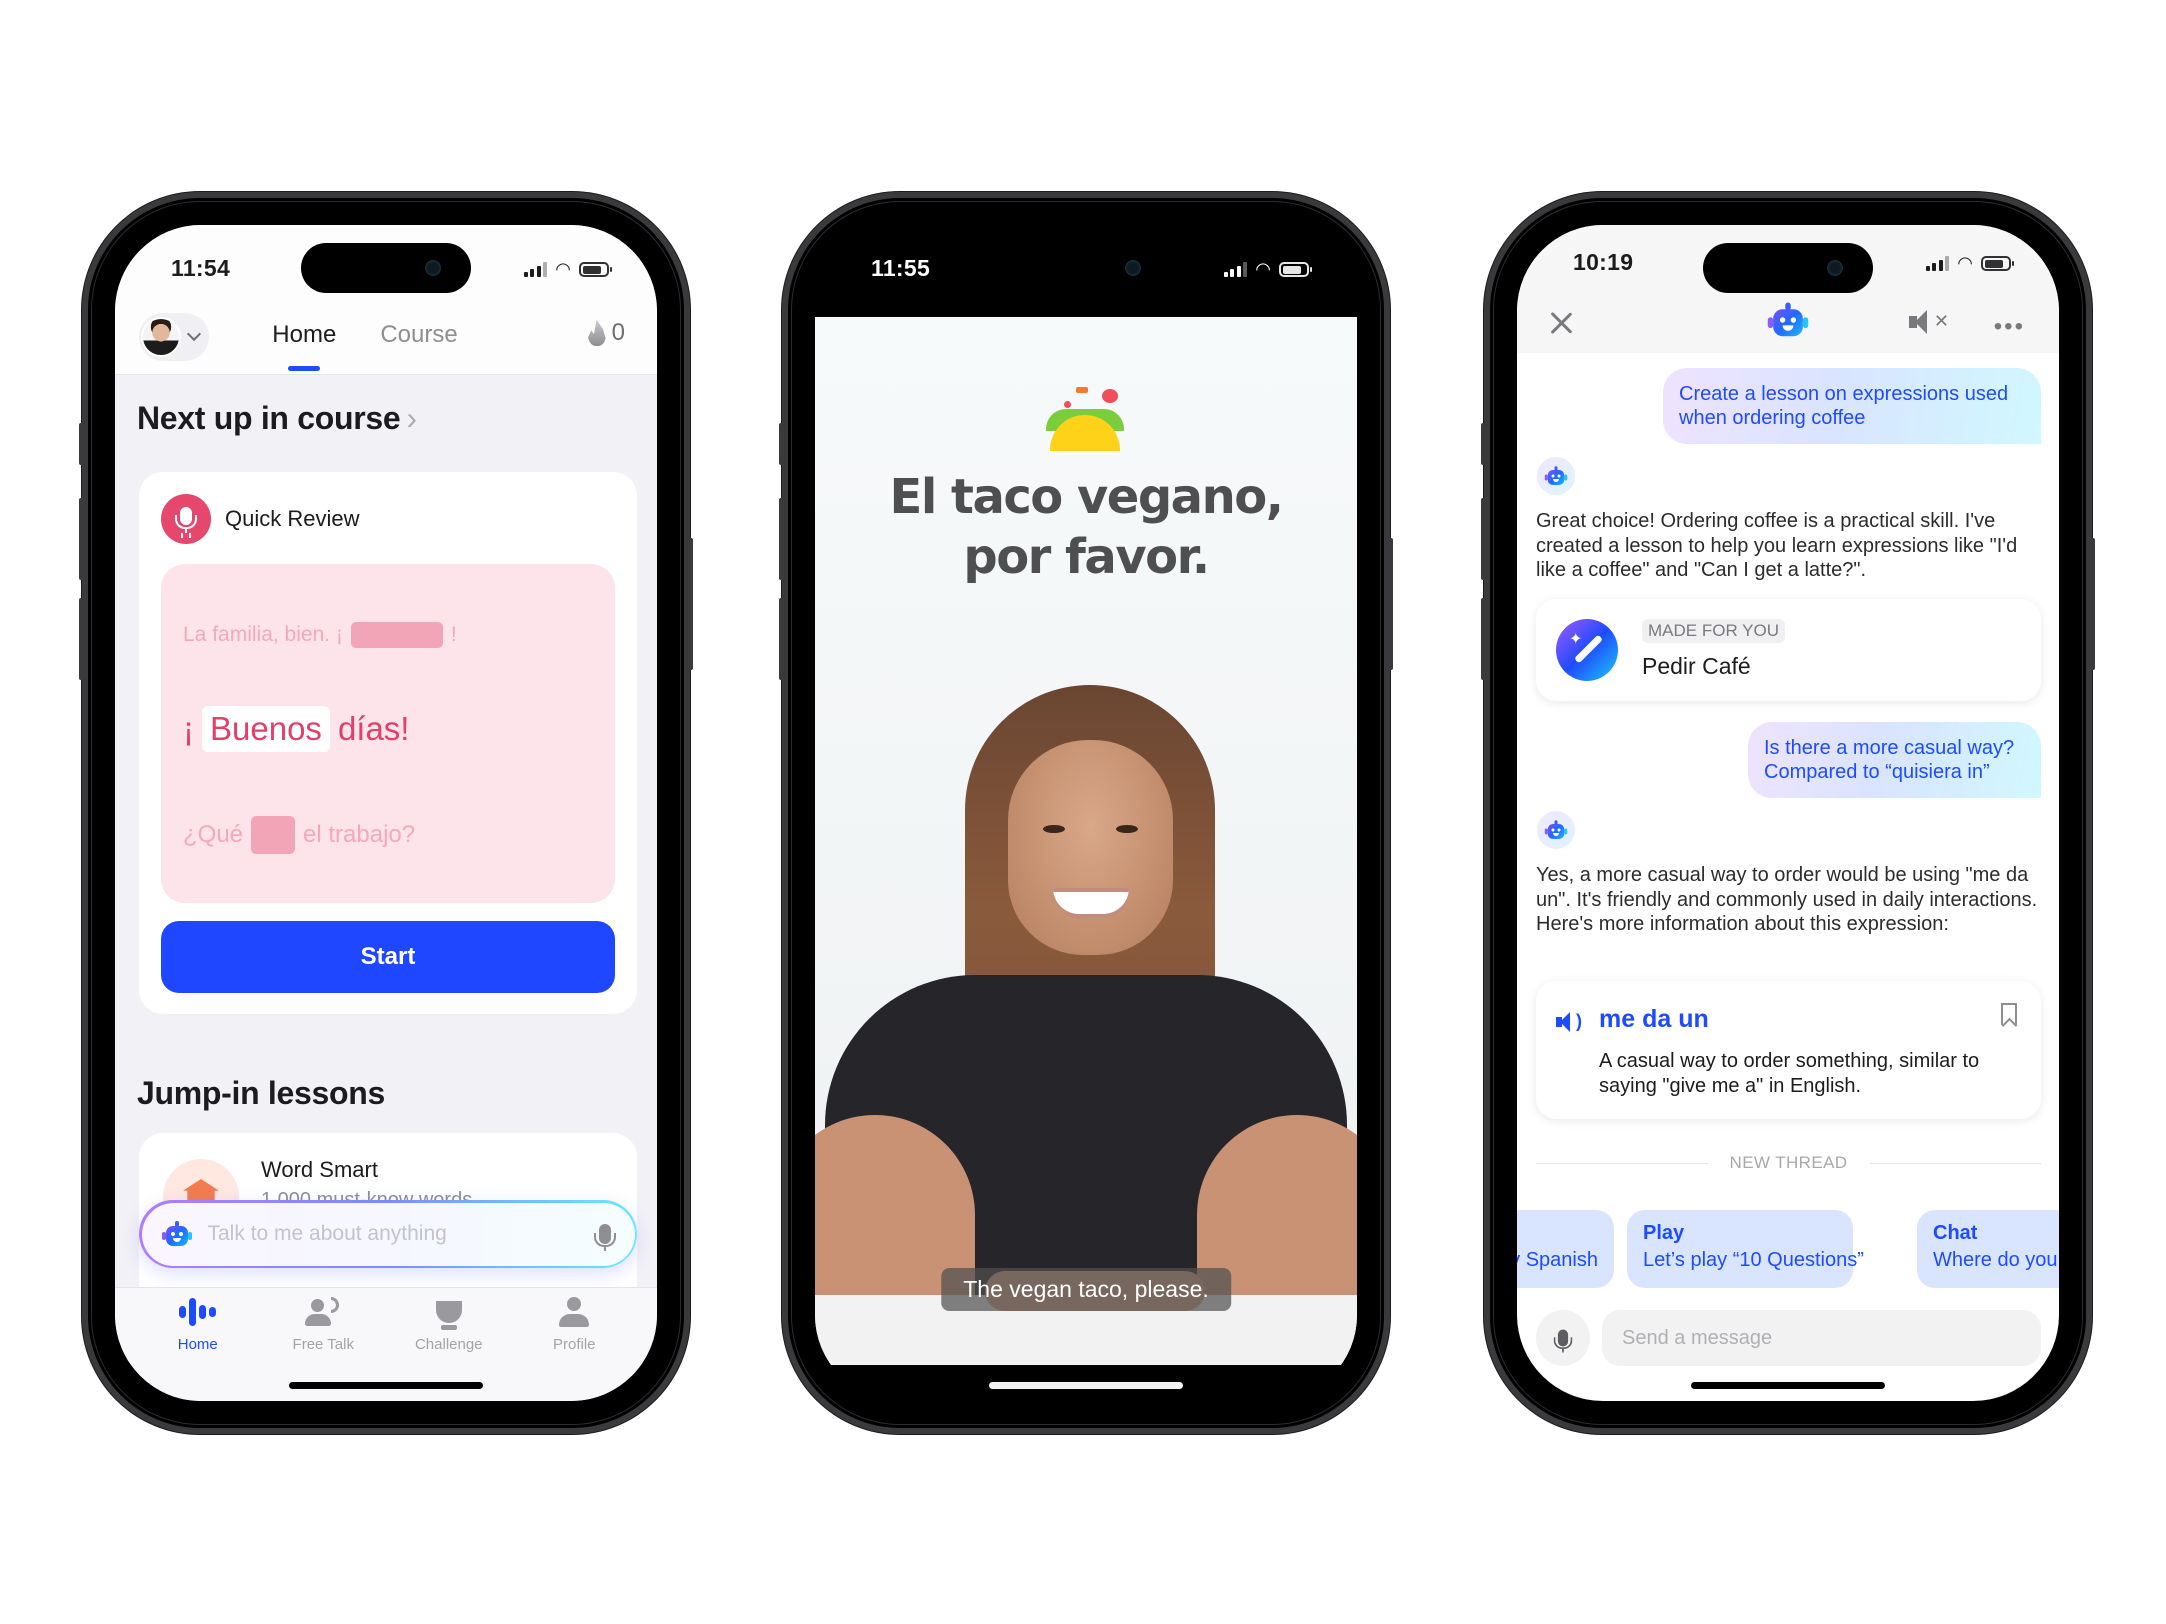 The width and height of the screenshot is (2166, 1624). I want to click on phrase-title: El taco vegano, por favor., so click(1086, 527).